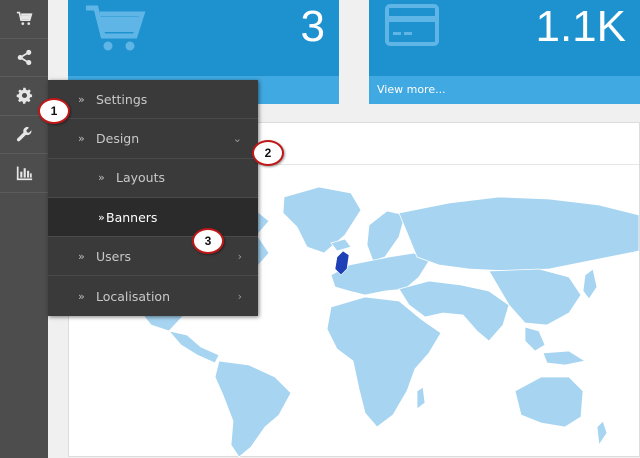  What do you see at coordinates (153, 100) in the screenshot?
I see `menu-item-settings: ›› Settings` at bounding box center [153, 100].